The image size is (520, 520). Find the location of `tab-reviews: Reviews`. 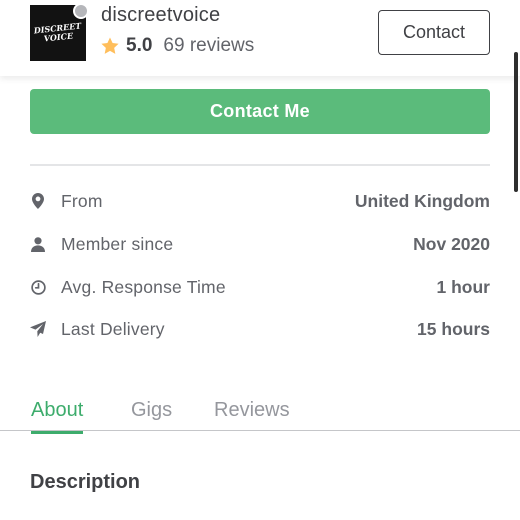

tab-reviews: Reviews is located at coordinates (252, 415).